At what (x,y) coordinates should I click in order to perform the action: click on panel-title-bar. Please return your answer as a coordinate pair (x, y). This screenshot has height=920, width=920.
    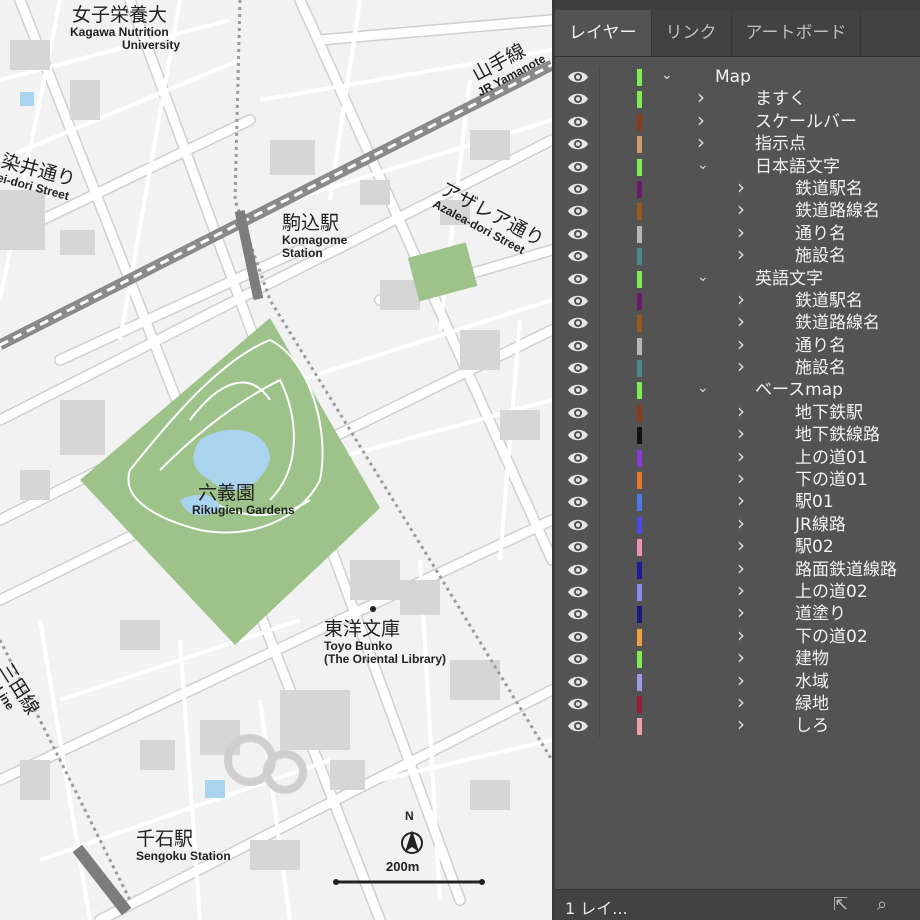
    Looking at the image, I should click on (737, 5).